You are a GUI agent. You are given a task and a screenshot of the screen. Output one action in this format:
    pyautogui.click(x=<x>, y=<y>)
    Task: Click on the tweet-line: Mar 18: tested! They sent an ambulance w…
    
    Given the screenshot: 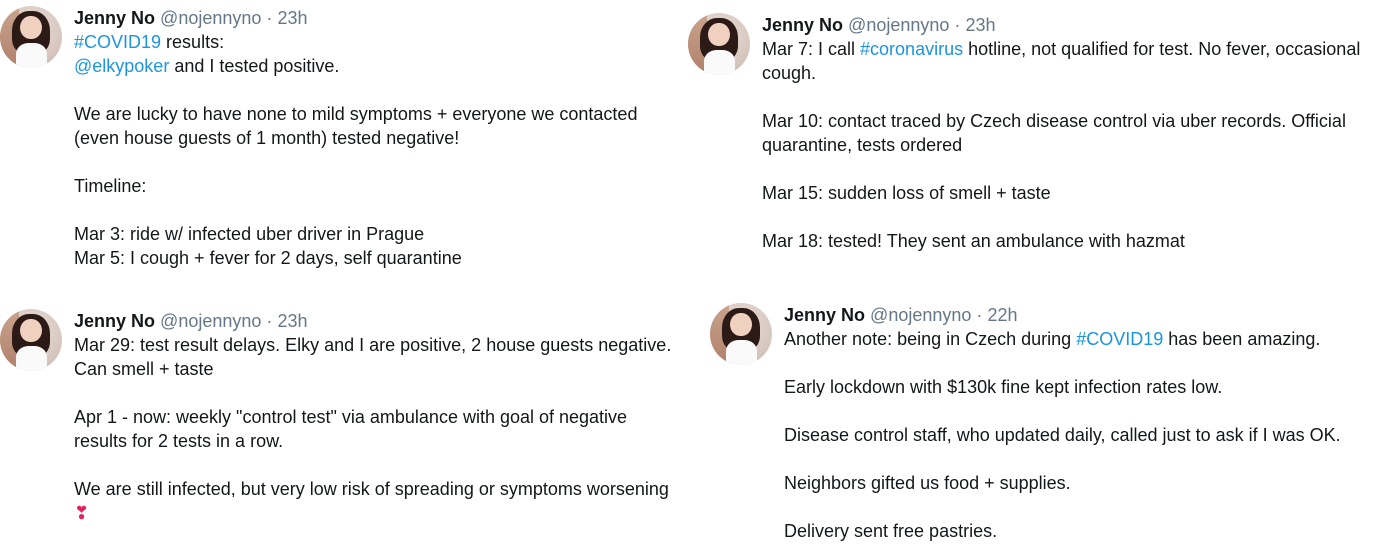 What is the action you would take?
    pyautogui.click(x=1061, y=241)
    